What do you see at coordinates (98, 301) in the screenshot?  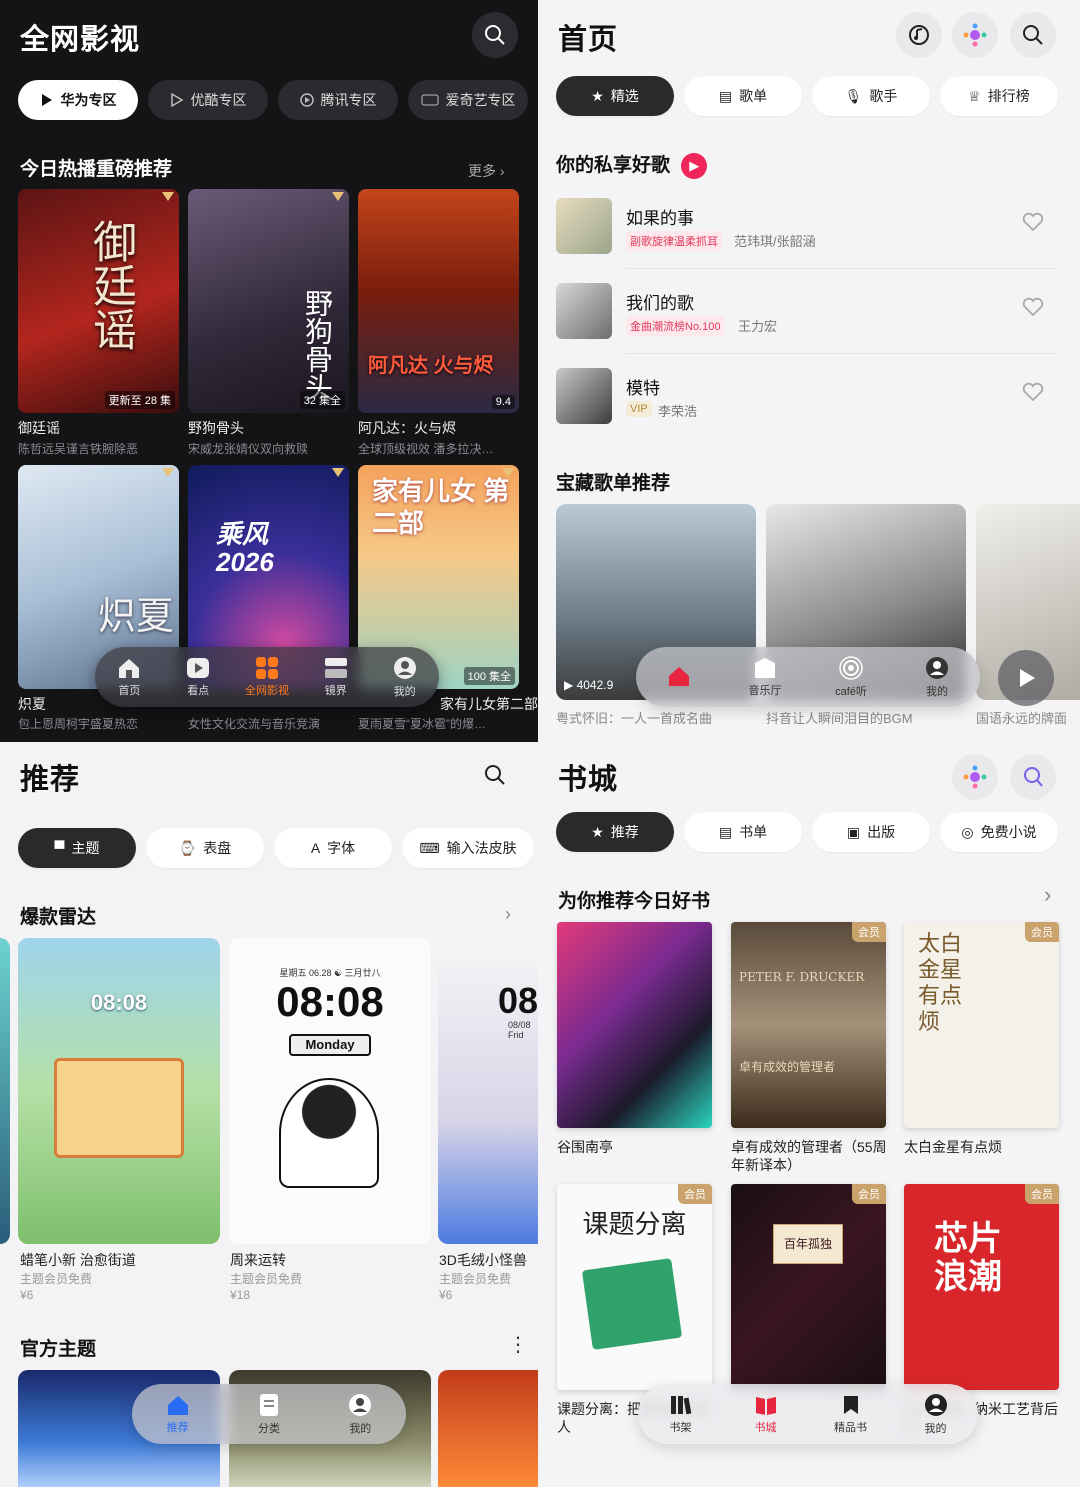 I see `poster-card: 御廷谣 更新至 28 集` at bounding box center [98, 301].